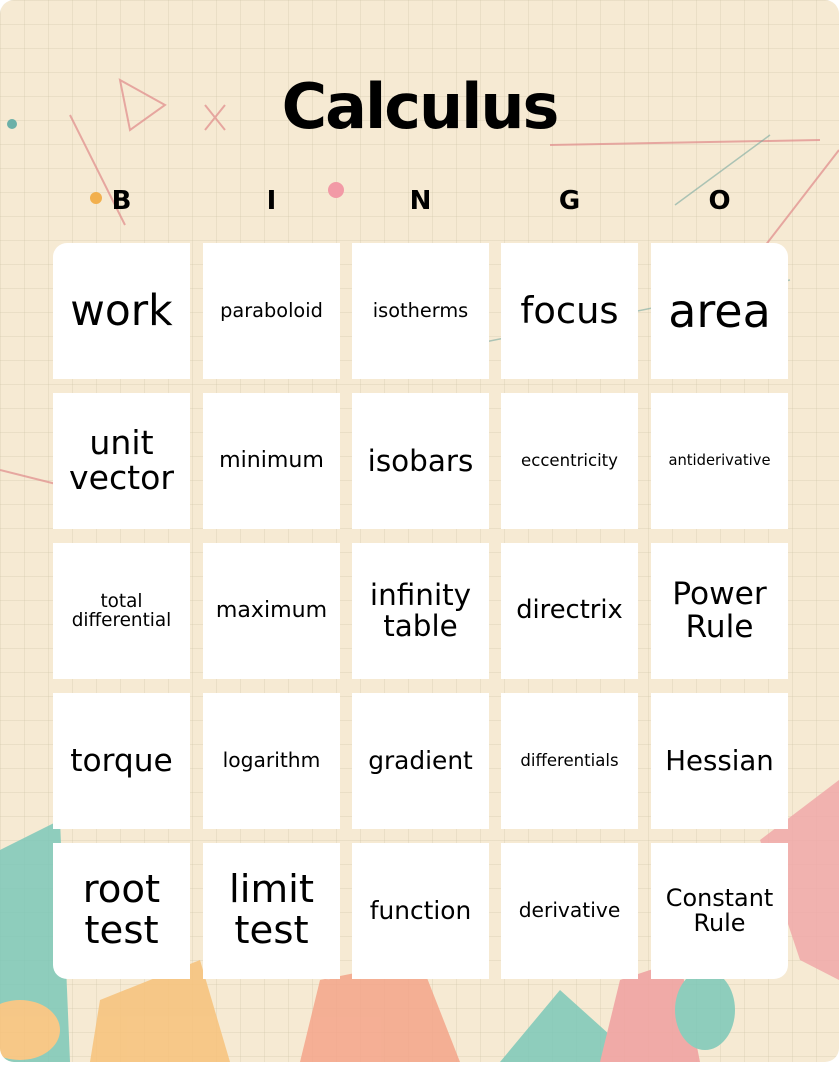 Image resolution: width=839 pixels, height=1065 pixels. I want to click on bingo-cell: work, so click(121, 311).